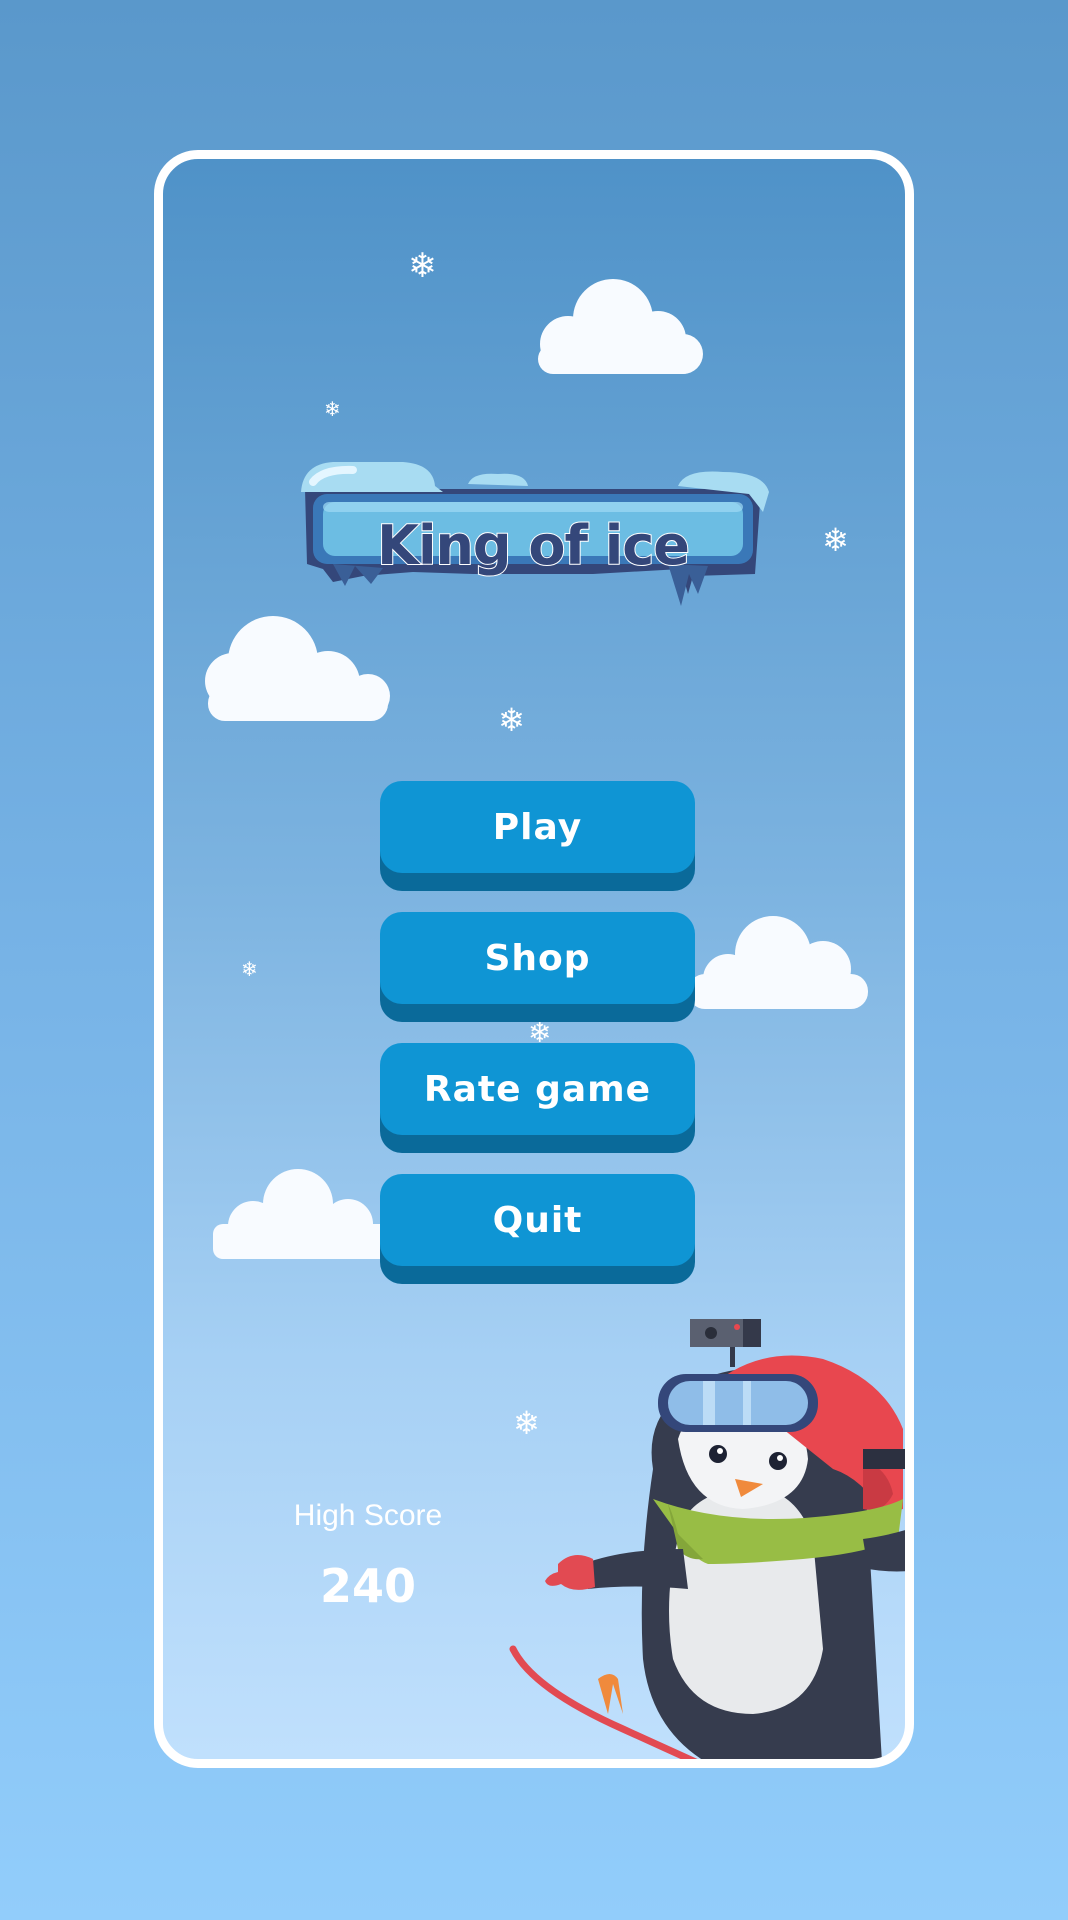 Image resolution: width=1068 pixels, height=1920 pixels. I want to click on rate-game-button-label: Rate game, so click(537, 1089).